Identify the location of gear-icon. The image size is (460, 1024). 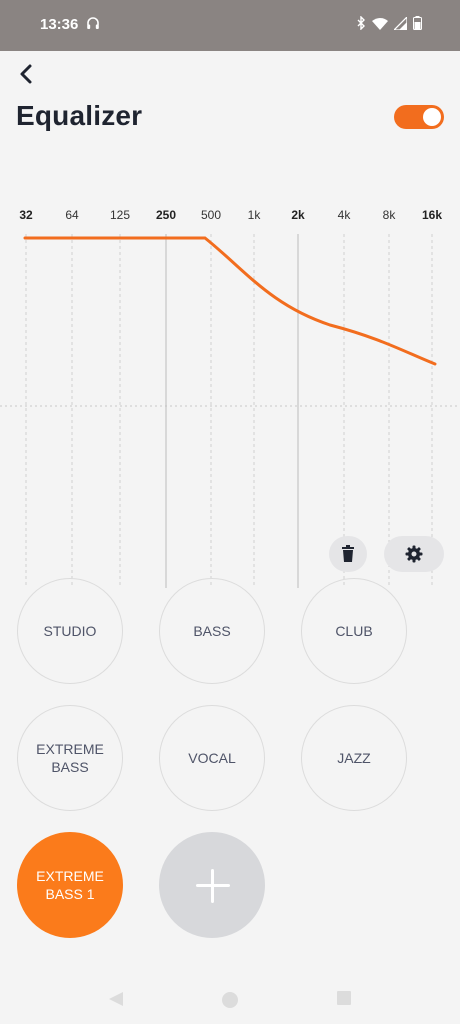
(414, 554).